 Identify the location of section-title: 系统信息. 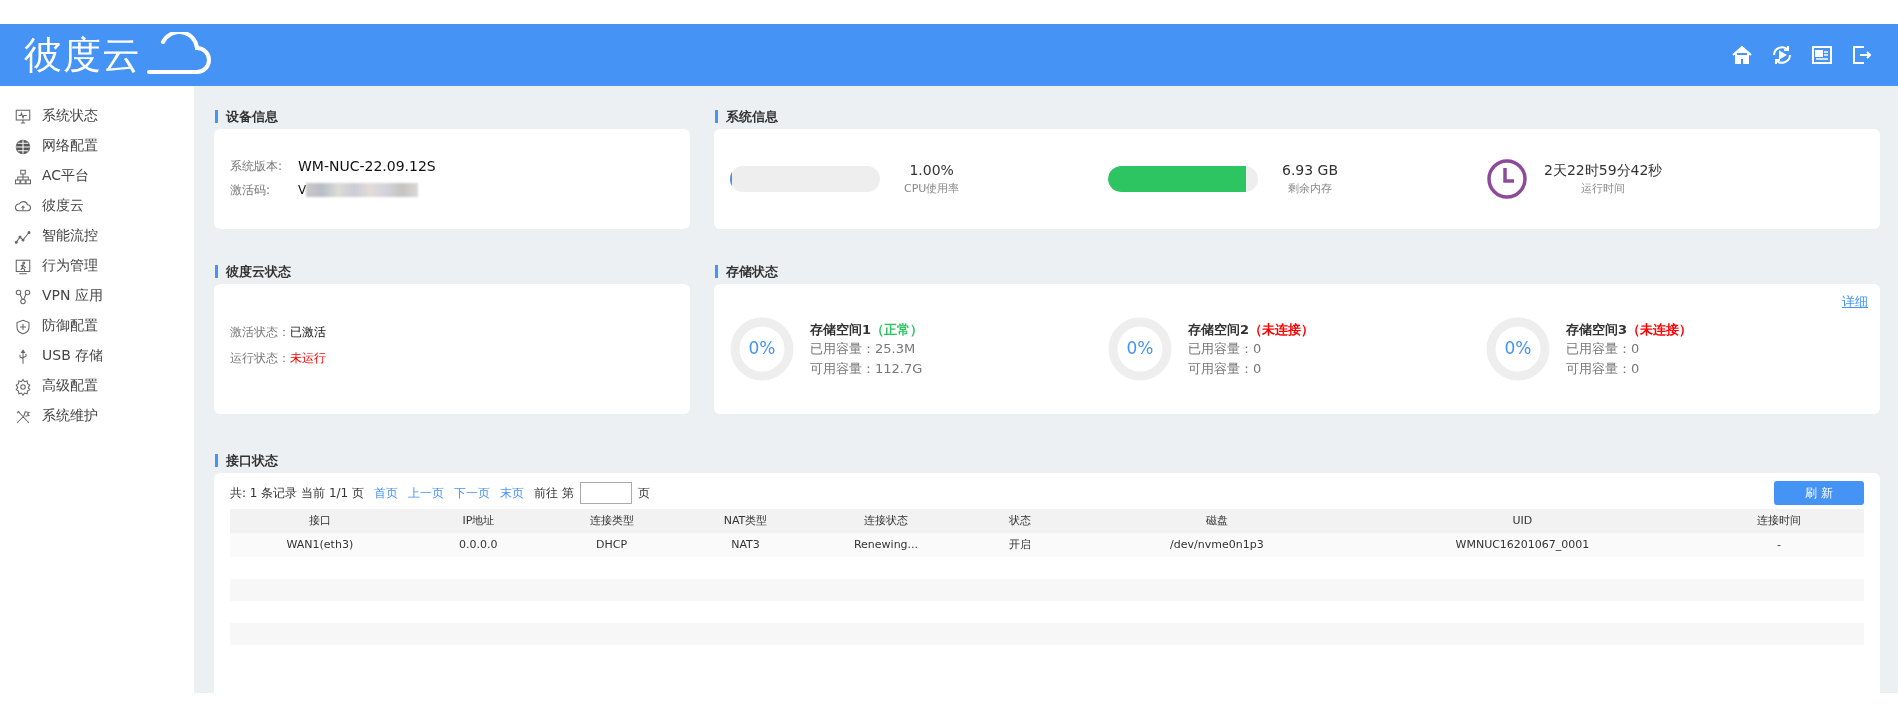
(1297, 116).